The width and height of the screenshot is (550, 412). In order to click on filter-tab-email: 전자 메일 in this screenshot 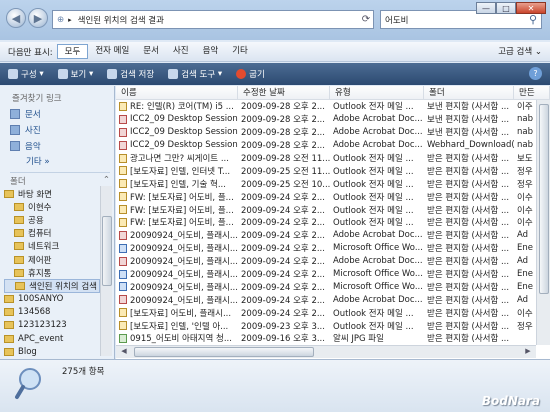, I will do `click(112, 51)`.